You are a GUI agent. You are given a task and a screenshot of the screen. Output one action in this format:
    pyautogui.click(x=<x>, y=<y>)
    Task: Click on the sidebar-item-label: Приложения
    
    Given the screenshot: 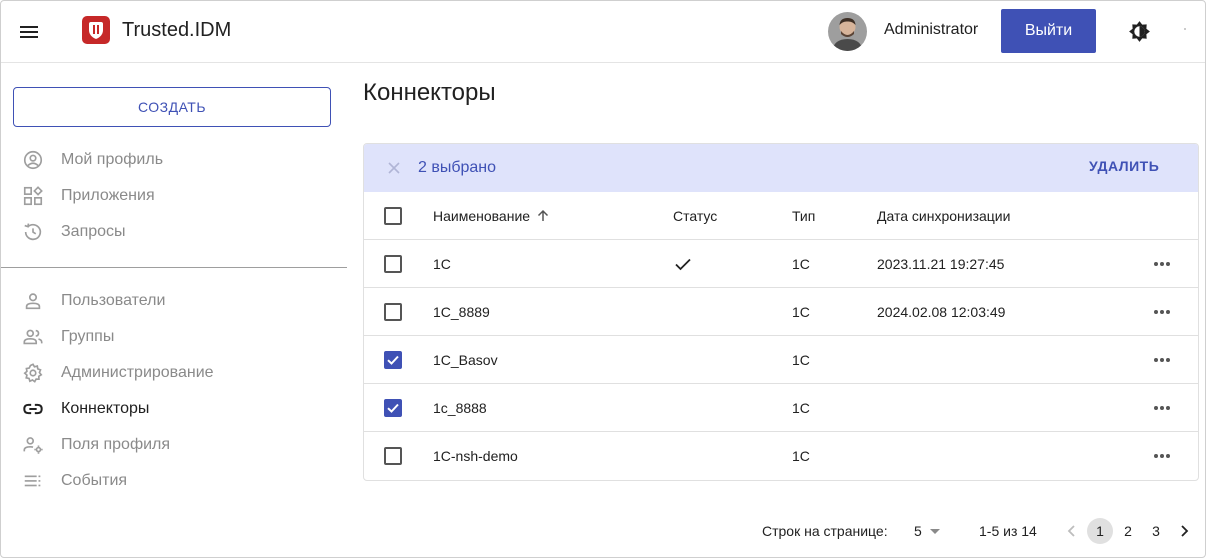 What is the action you would take?
    pyautogui.click(x=108, y=195)
    